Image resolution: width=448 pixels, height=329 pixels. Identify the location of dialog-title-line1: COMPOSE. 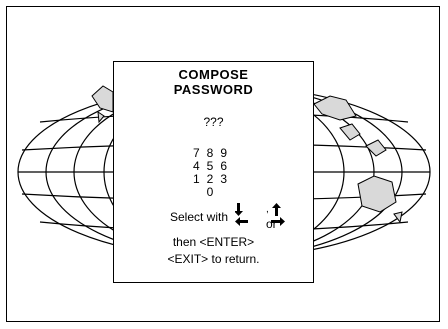
(213, 74).